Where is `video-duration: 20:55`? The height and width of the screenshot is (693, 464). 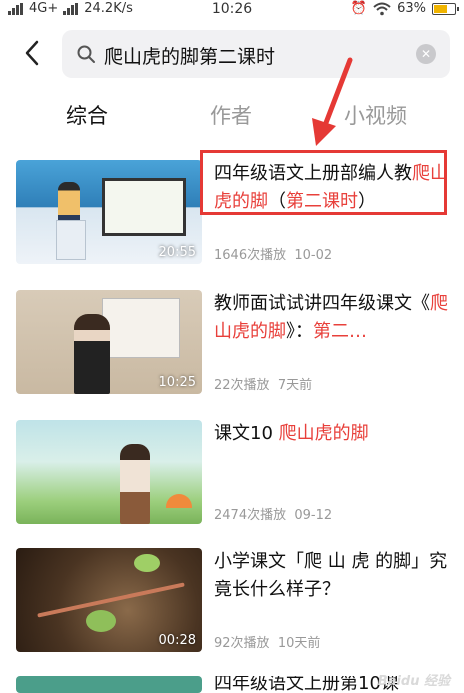
video-duration: 20:55 is located at coordinates (177, 252).